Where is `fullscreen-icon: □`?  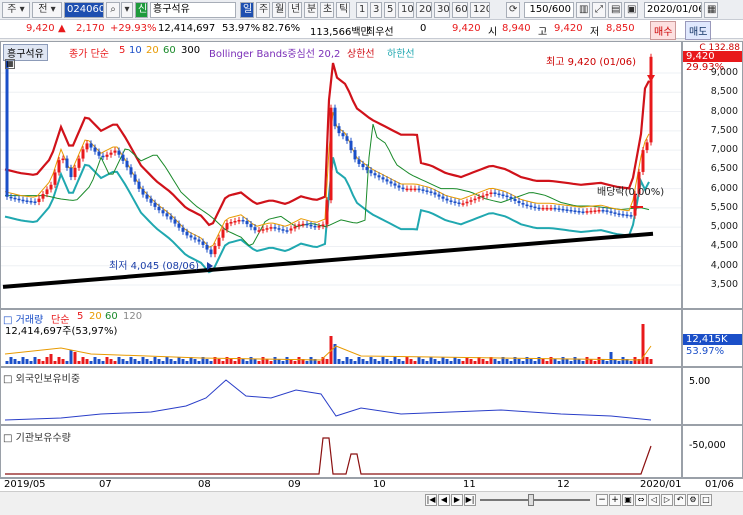 fullscreen-icon: □ is located at coordinates (706, 500).